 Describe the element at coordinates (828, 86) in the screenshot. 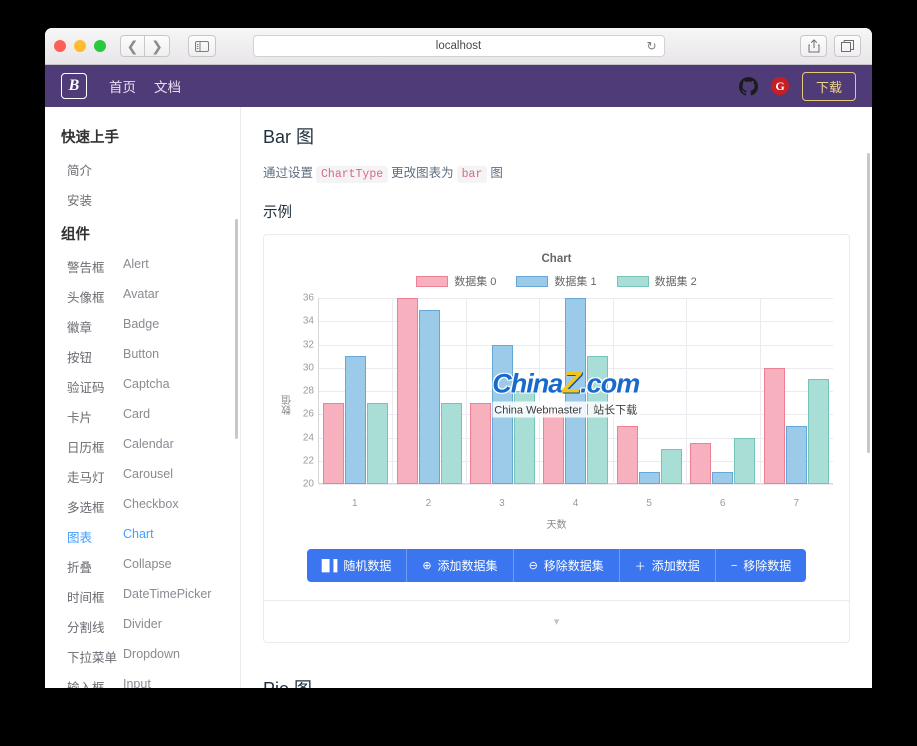

I see `download-button: 下载` at that location.